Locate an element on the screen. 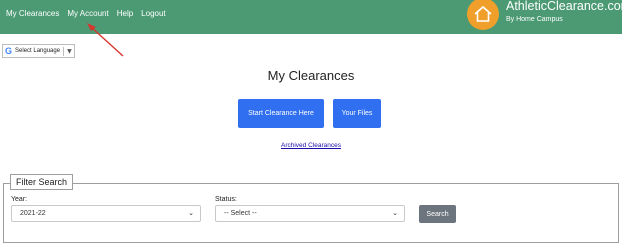  start-clearance-button: Start Clearance Here is located at coordinates (281, 113).